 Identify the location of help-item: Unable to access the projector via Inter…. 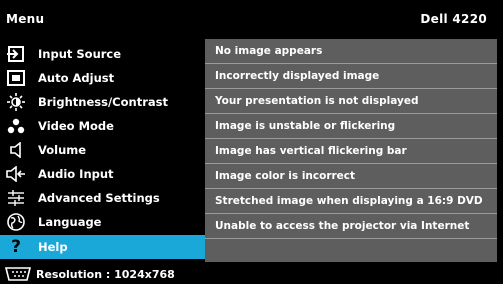
(351, 226).